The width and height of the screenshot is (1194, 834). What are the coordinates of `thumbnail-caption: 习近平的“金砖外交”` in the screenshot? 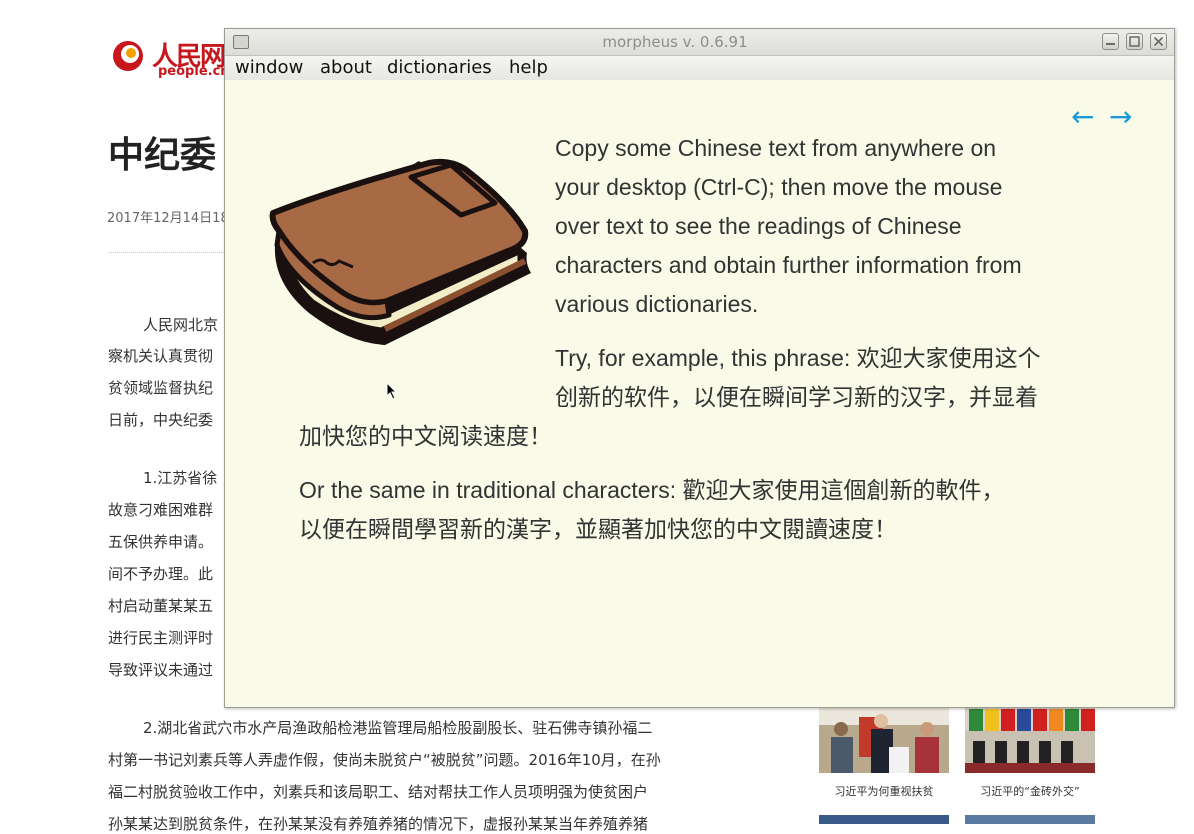 It's located at (1030, 791).